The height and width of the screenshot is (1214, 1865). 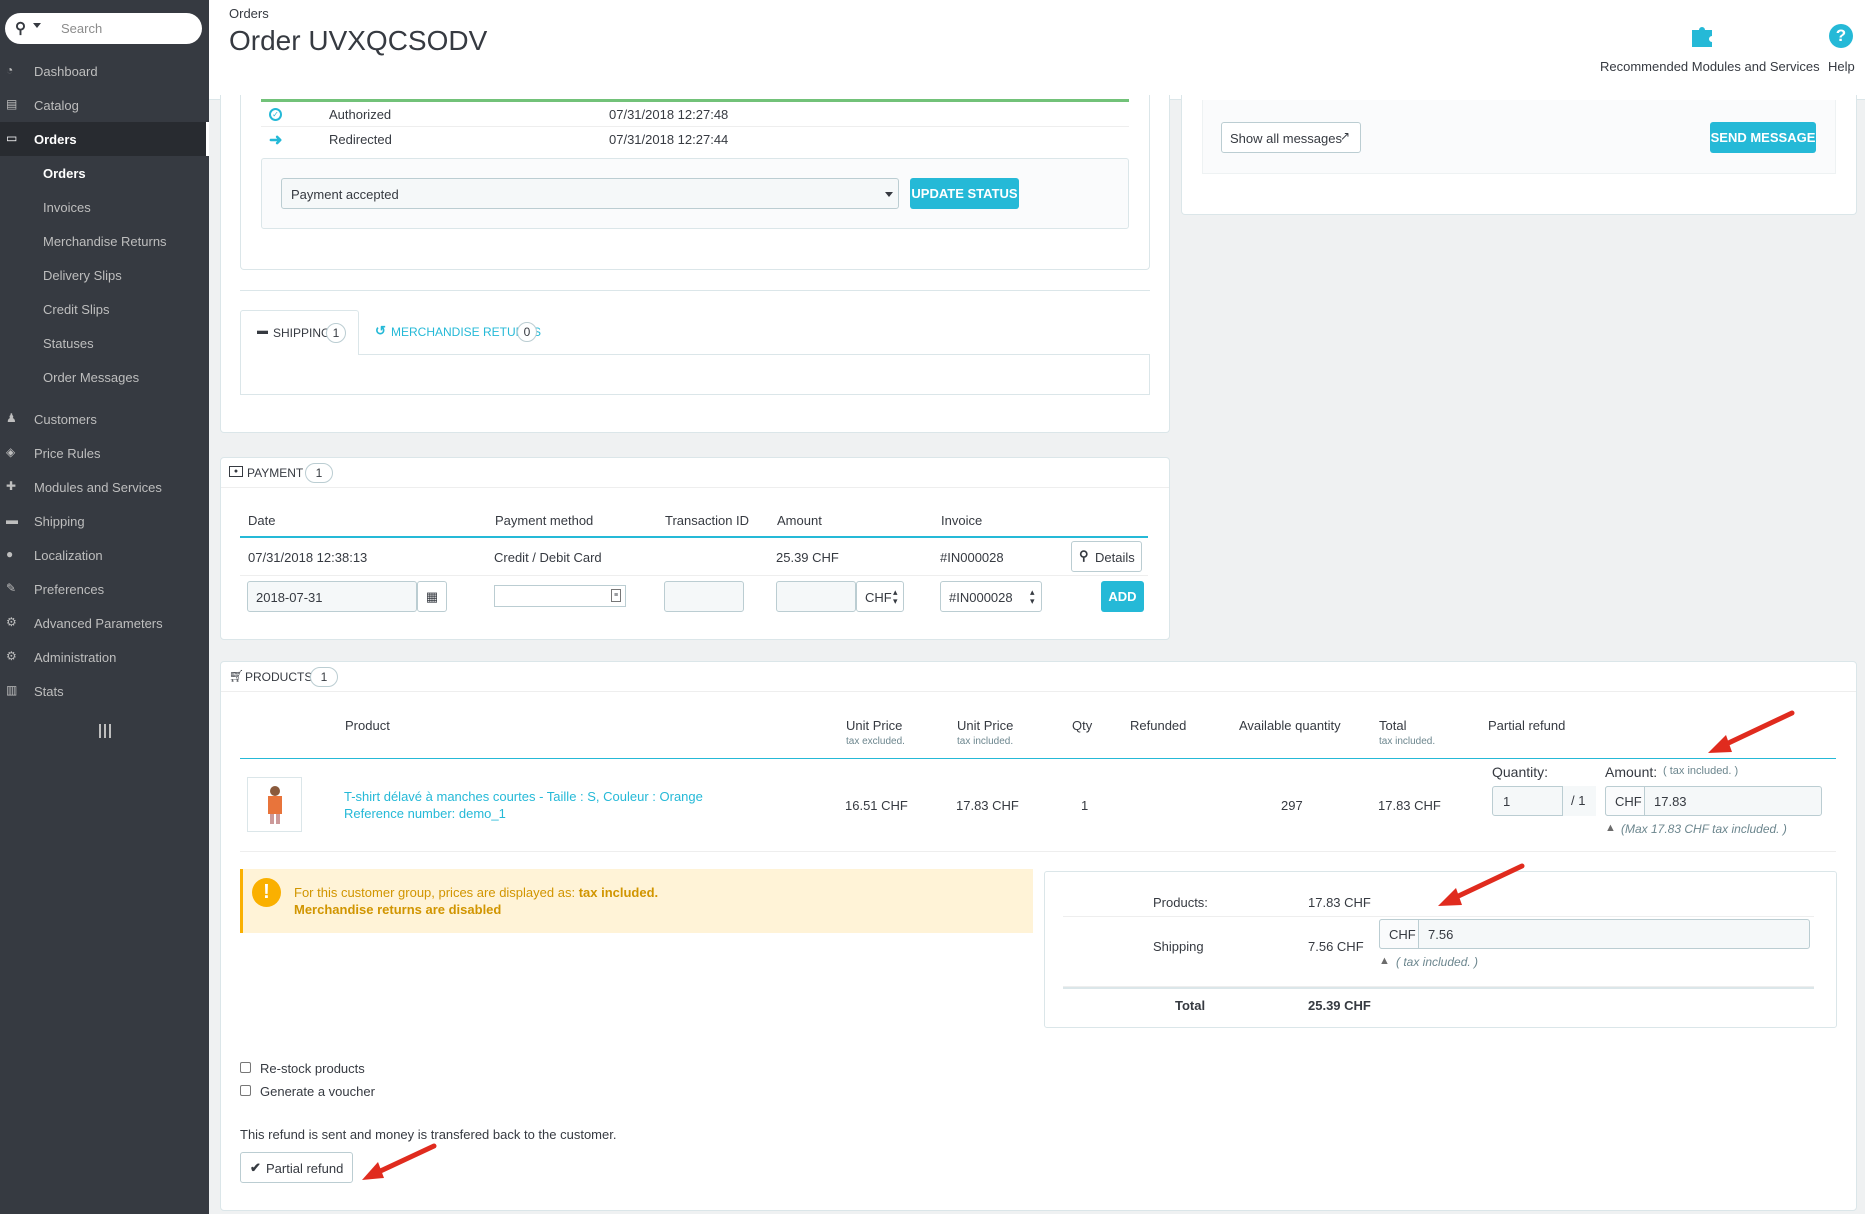 I want to click on status-name: Redirected, so click(x=360, y=139).